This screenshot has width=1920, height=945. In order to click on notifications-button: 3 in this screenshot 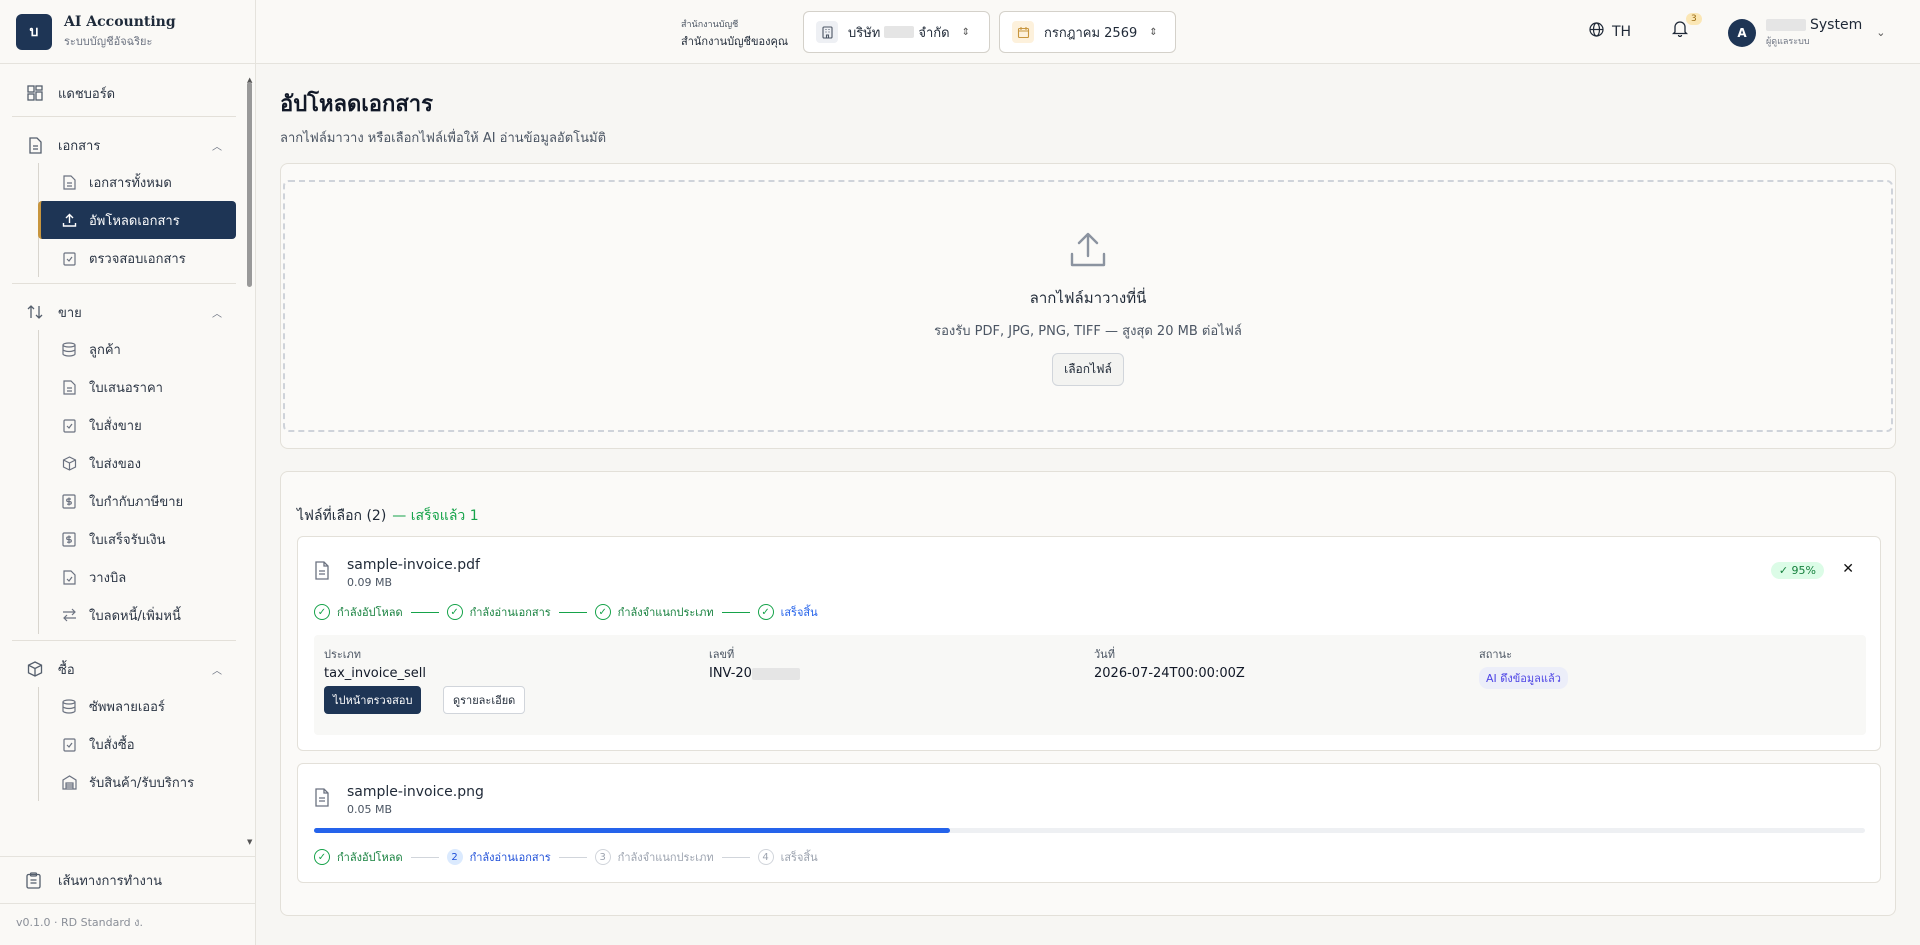, I will do `click(1686, 27)`.